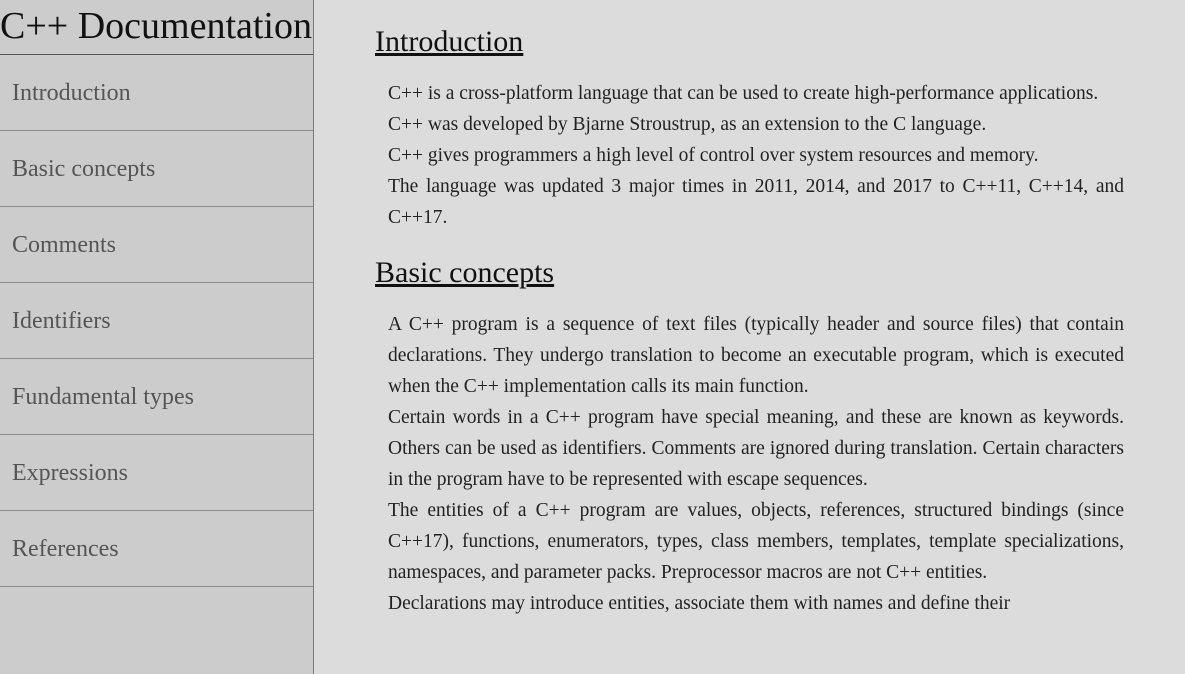  What do you see at coordinates (156, 549) in the screenshot?
I see `nav-link-references: References` at bounding box center [156, 549].